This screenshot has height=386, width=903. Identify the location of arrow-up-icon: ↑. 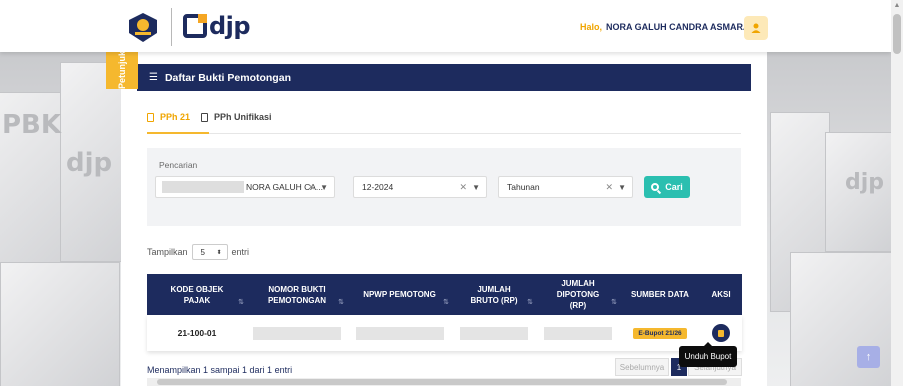
(868, 357).